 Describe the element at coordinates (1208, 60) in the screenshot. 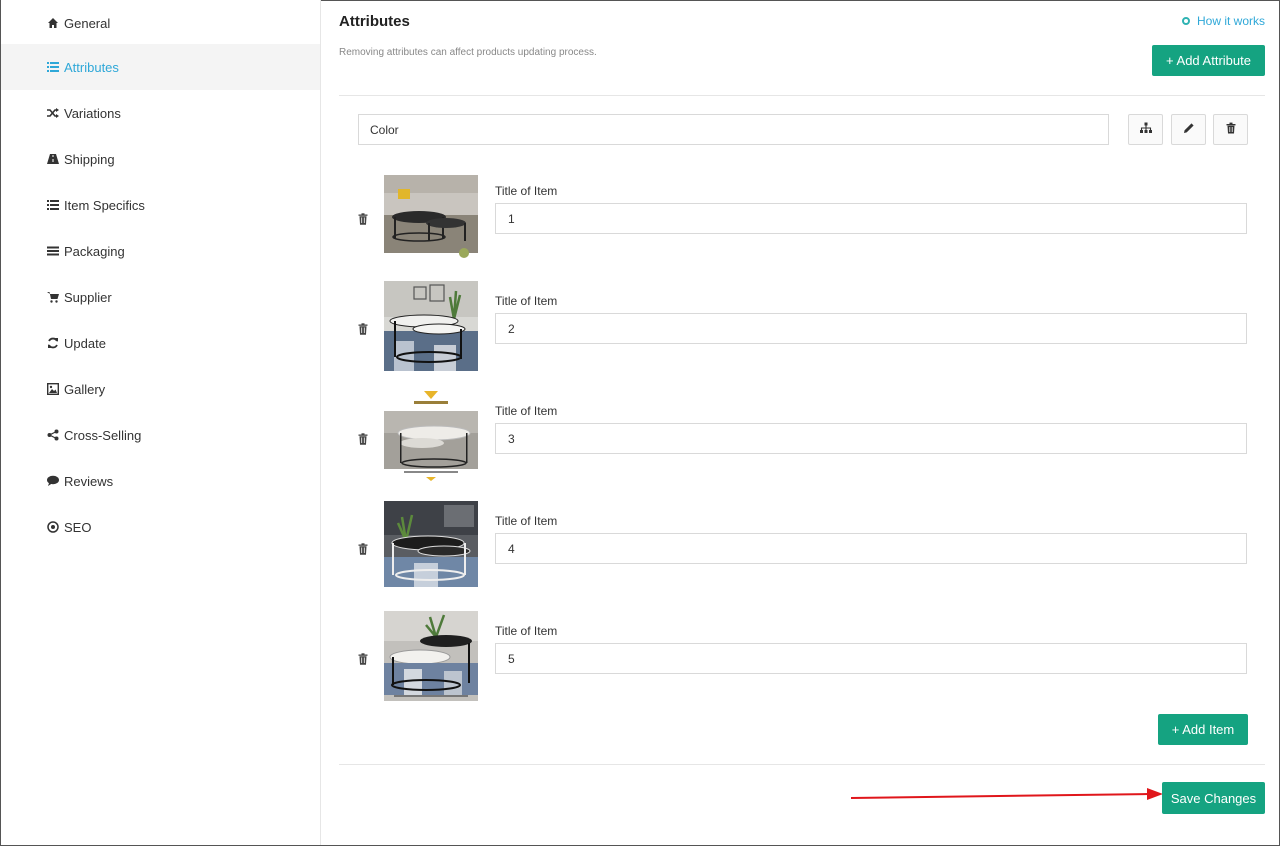

I see `add-attribute-button: + Add Attribute` at that location.